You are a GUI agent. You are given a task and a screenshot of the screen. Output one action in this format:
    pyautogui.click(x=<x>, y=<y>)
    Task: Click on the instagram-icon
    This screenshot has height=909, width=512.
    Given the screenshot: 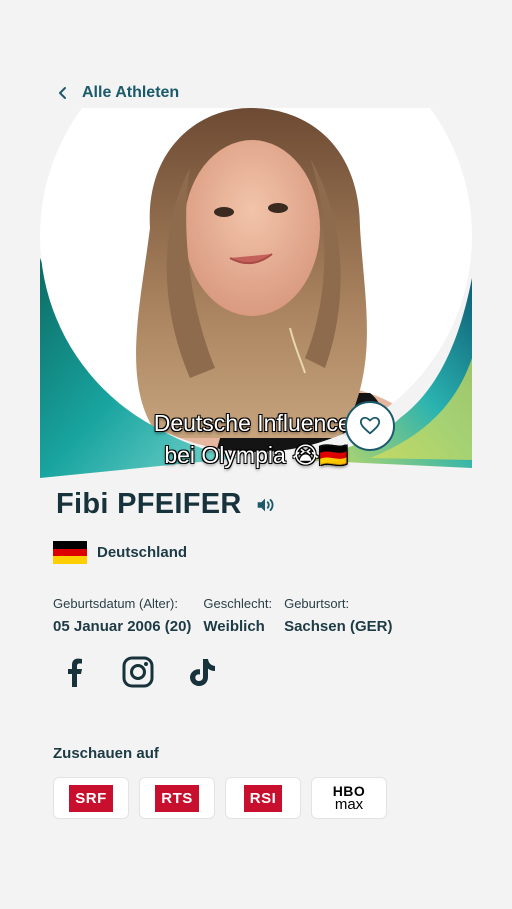 What is the action you would take?
    pyautogui.click(x=138, y=672)
    